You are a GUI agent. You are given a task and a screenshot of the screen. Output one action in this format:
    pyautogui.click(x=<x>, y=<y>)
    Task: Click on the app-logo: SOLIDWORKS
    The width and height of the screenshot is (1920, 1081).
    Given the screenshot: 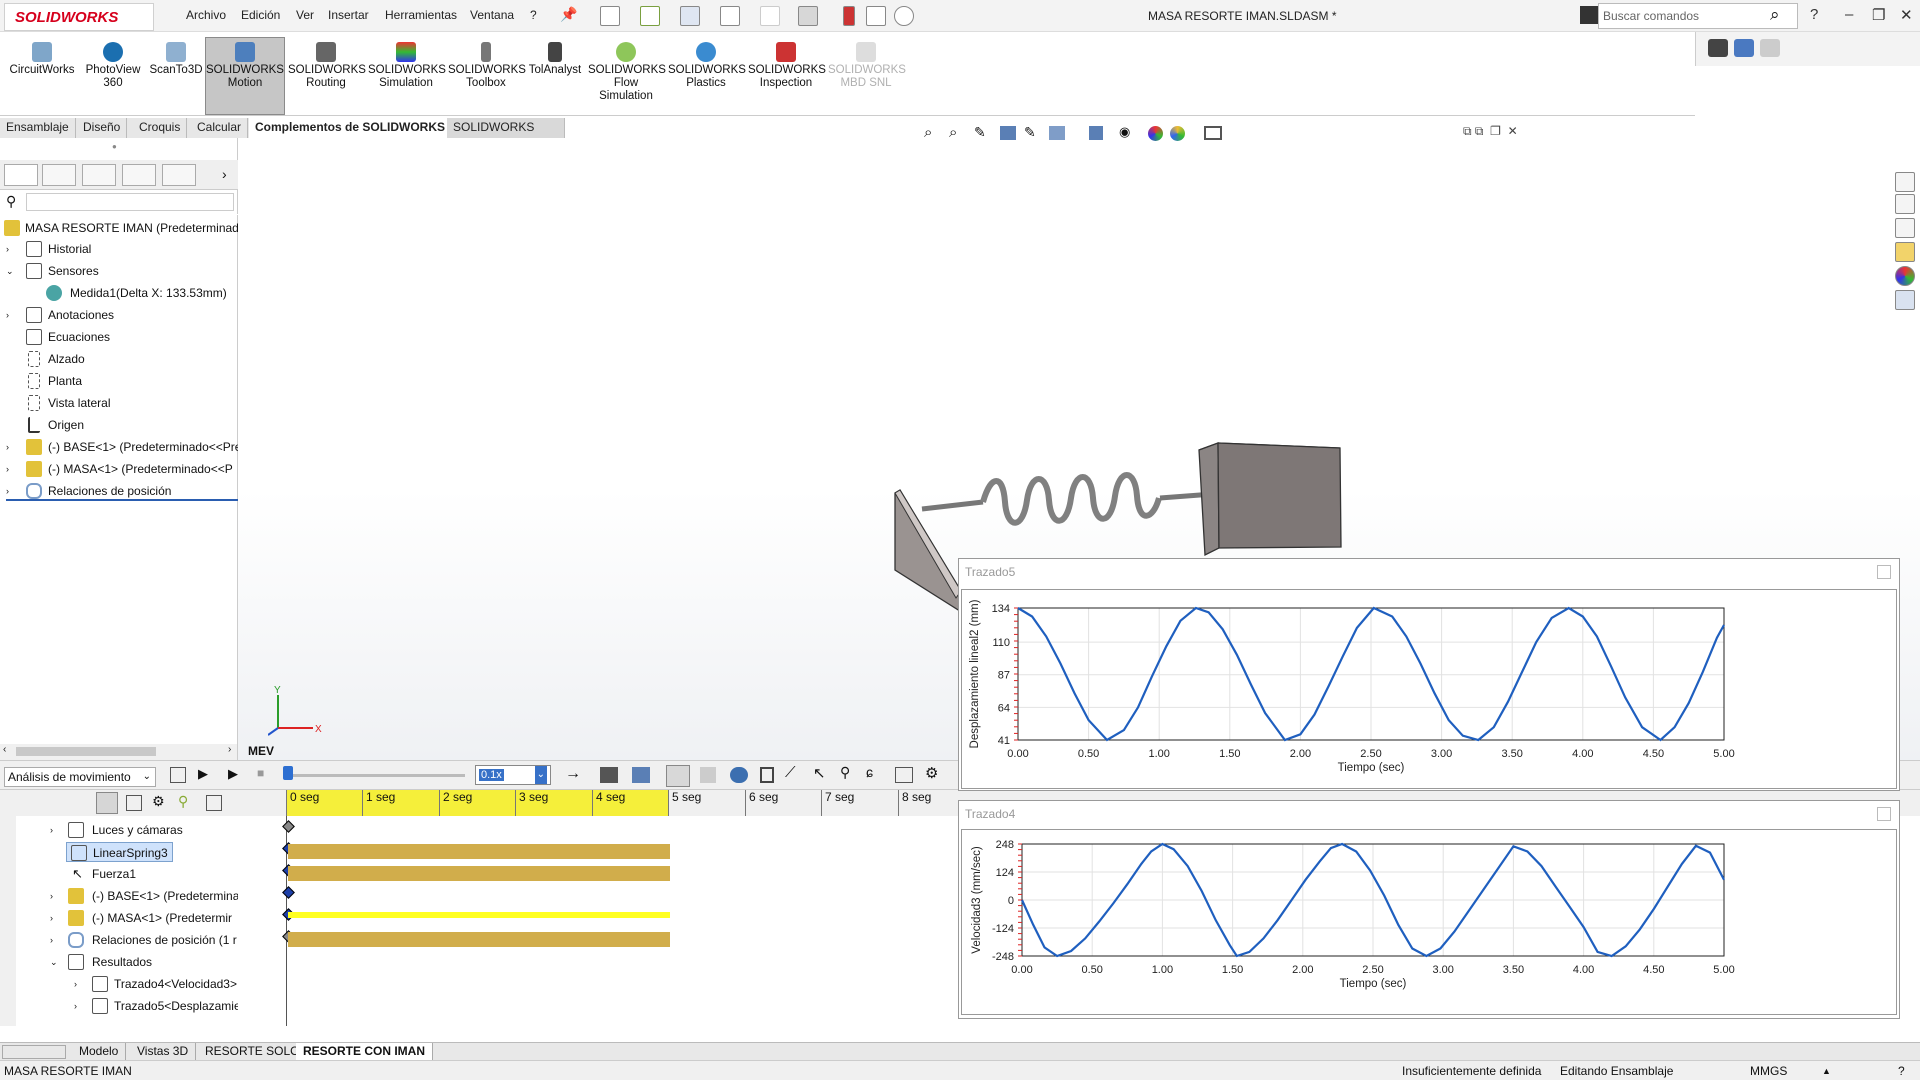 What is the action you would take?
    pyautogui.click(x=79, y=17)
    